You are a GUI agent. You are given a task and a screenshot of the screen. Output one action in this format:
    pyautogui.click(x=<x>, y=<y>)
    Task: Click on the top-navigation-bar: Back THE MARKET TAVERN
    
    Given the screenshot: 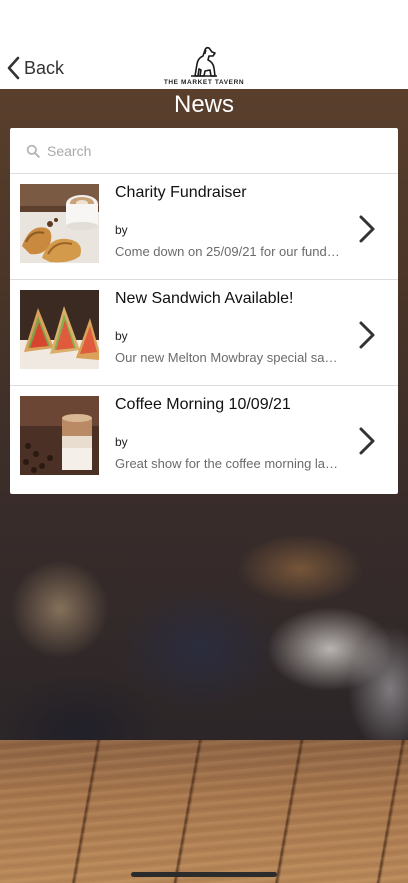 What is the action you would take?
    pyautogui.click(x=204, y=44)
    